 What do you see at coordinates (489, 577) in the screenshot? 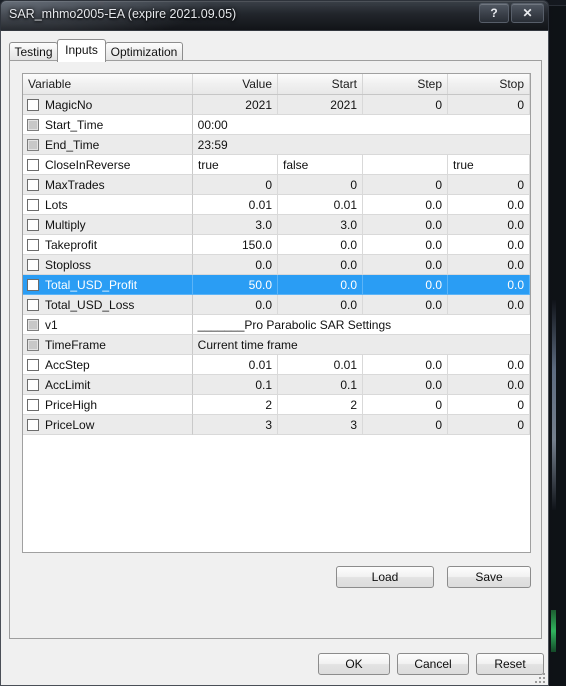
I see `save-button: Save` at bounding box center [489, 577].